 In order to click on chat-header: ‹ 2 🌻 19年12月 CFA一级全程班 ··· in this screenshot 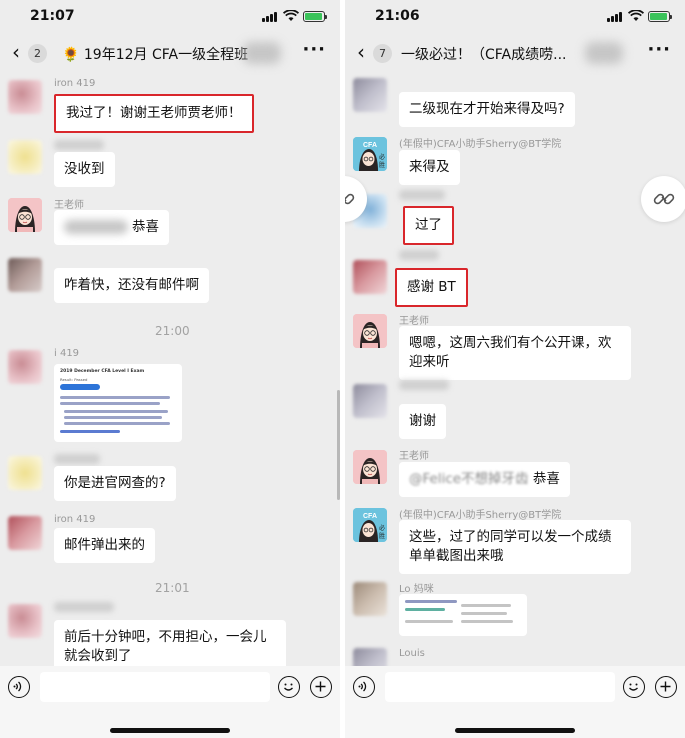, I will do `click(170, 53)`.